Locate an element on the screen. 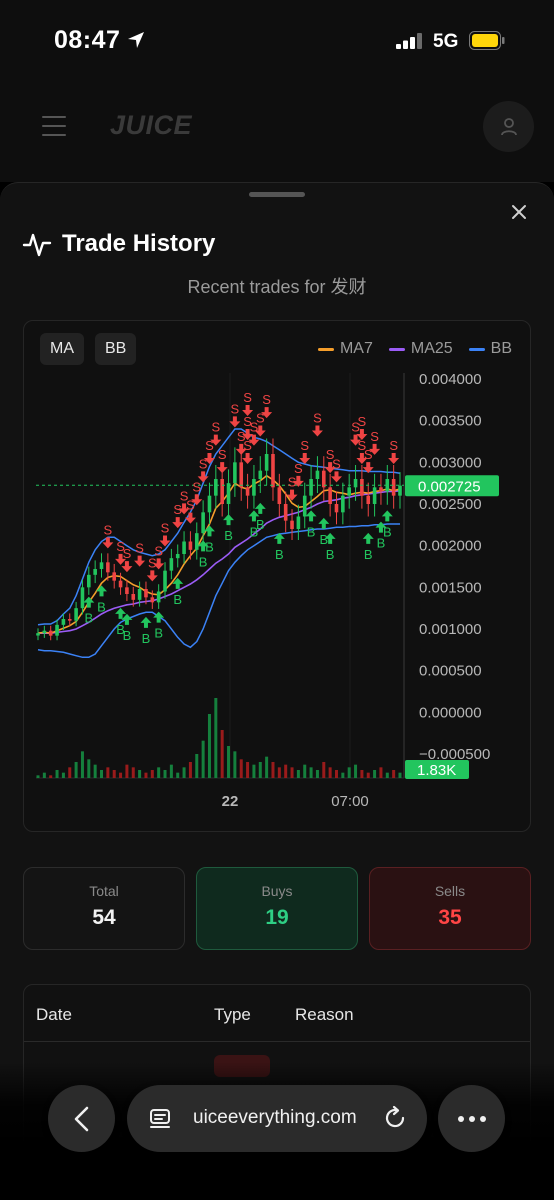 Image resolution: width=554 pixels, height=1200 pixels. url-text: uiceeverything.com is located at coordinates (275, 1117).